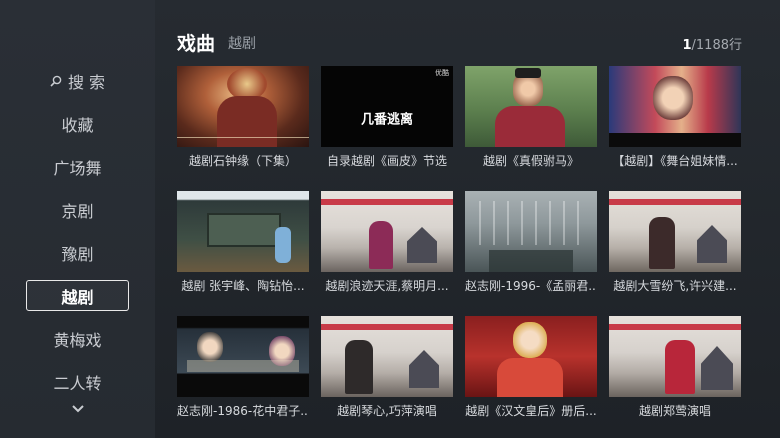 Image resolution: width=780 pixels, height=438 pixels. I want to click on sidebar-item-yu-opera: 豫剧, so click(77, 252).